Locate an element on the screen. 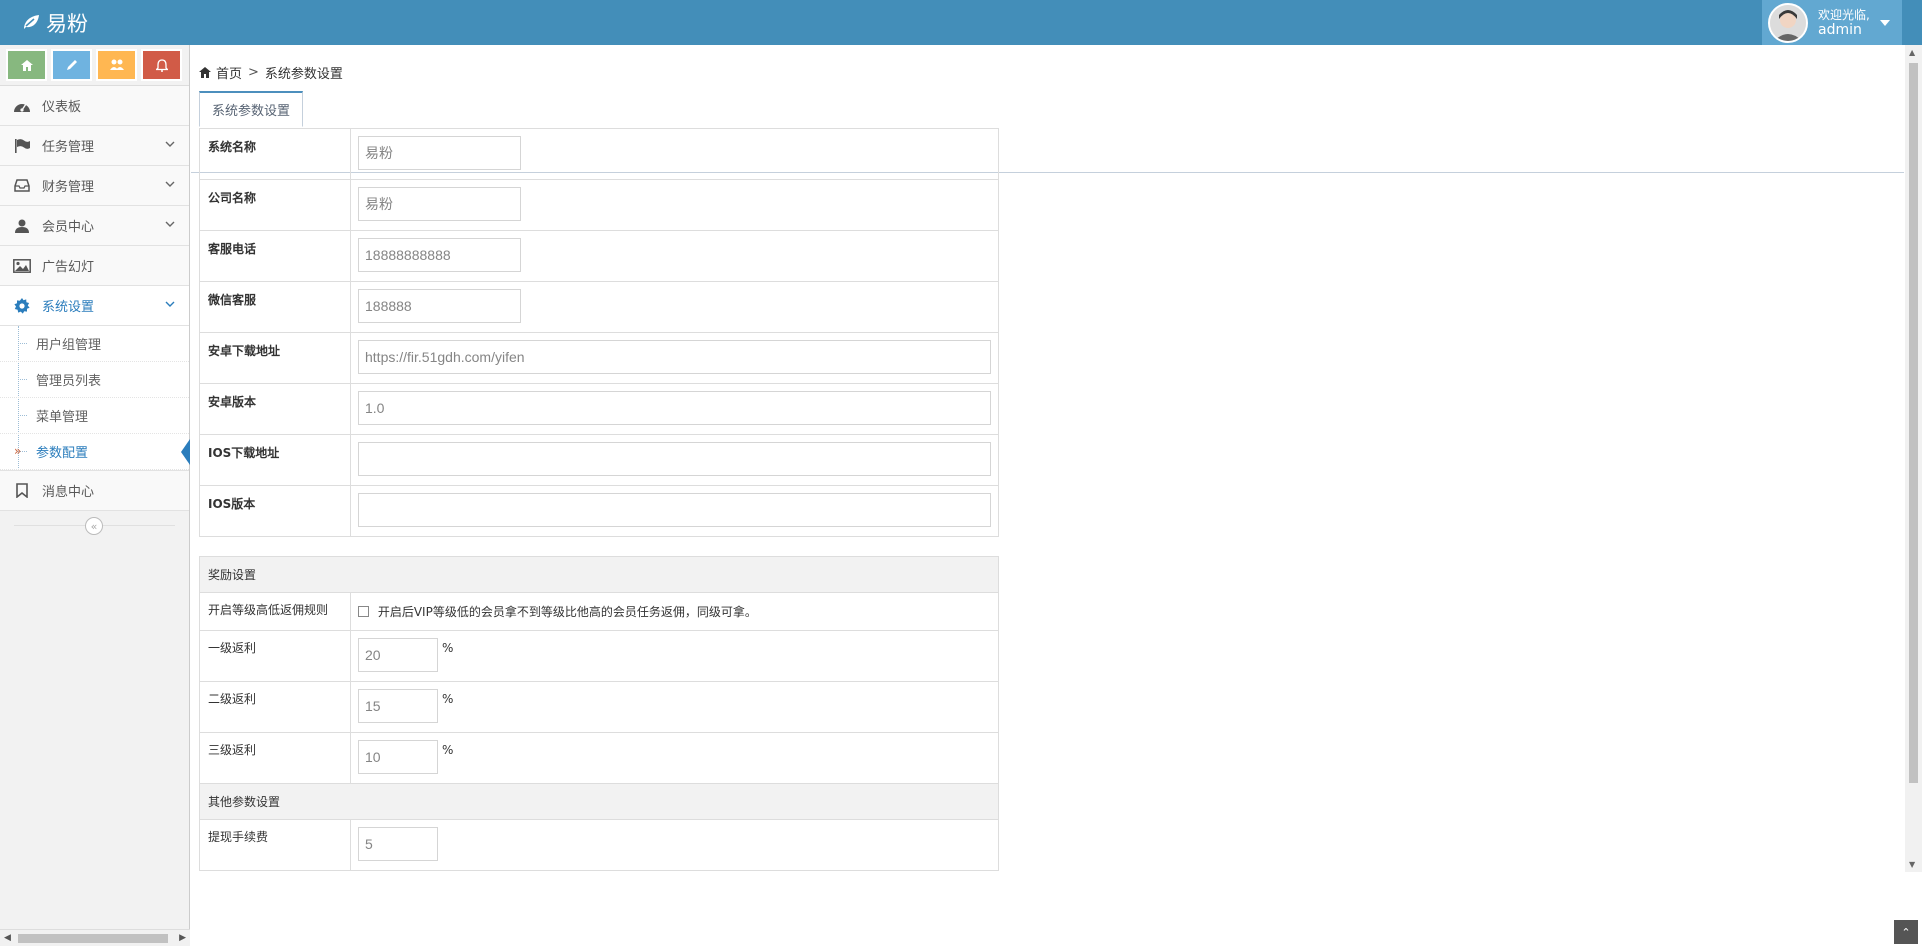 The height and width of the screenshot is (946, 1922). back-to-top-button: ⌃ is located at coordinates (1906, 932).